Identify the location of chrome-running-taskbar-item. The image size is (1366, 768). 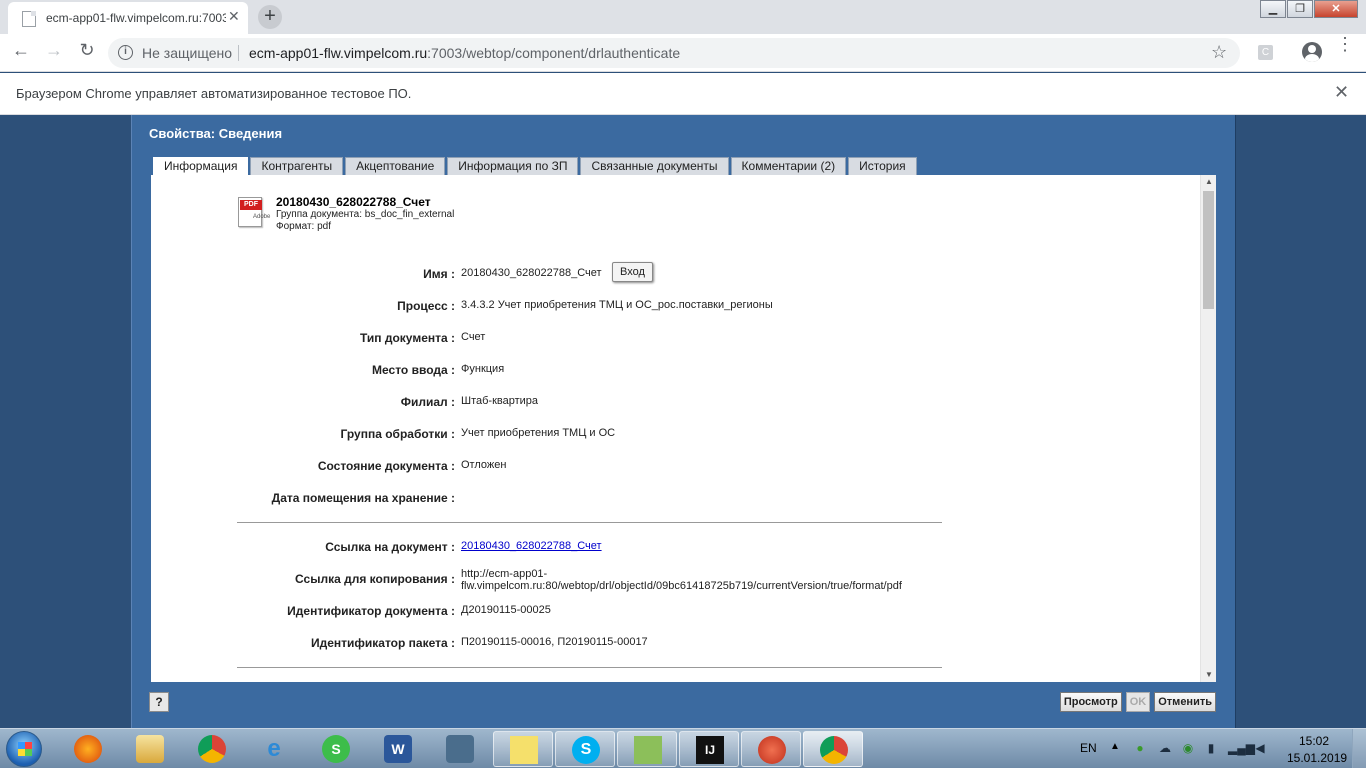
(833, 749).